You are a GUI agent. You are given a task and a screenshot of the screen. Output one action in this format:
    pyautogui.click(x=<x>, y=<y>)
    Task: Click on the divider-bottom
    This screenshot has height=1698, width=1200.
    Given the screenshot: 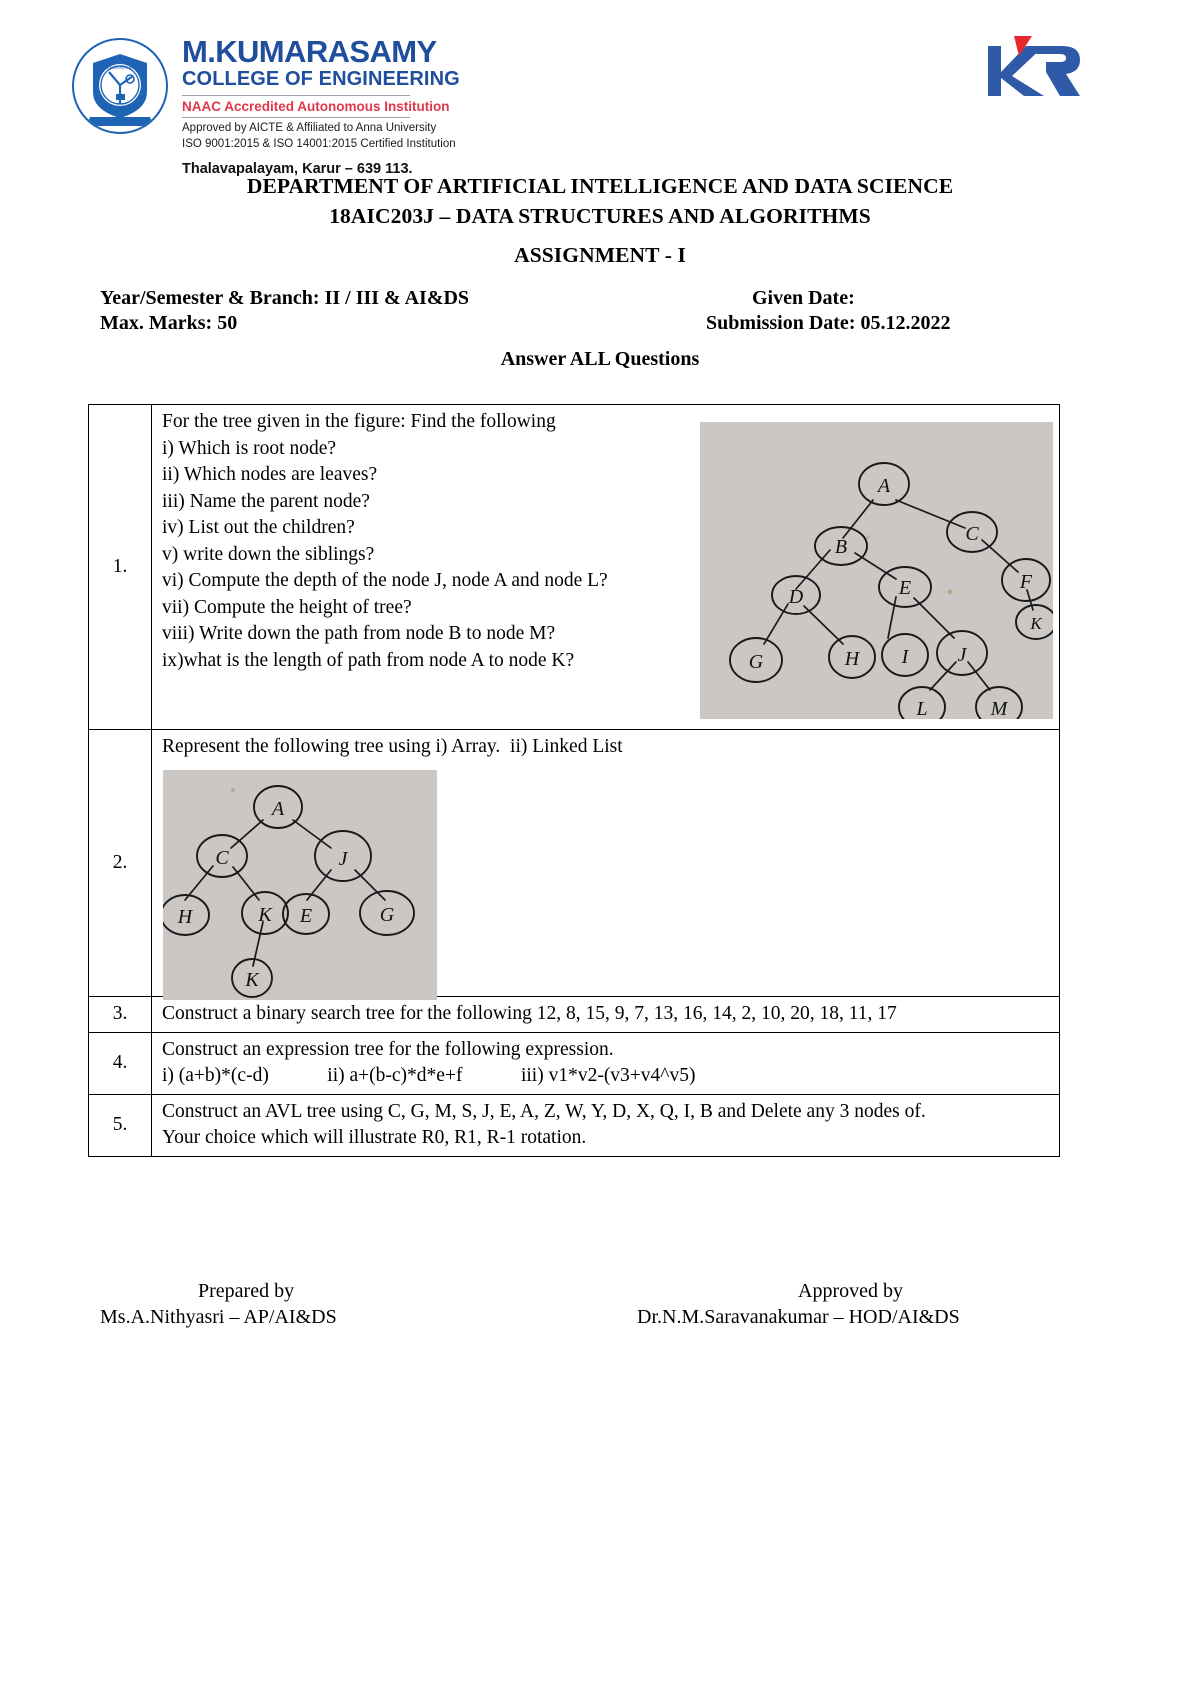 What is the action you would take?
    pyautogui.click(x=296, y=118)
    